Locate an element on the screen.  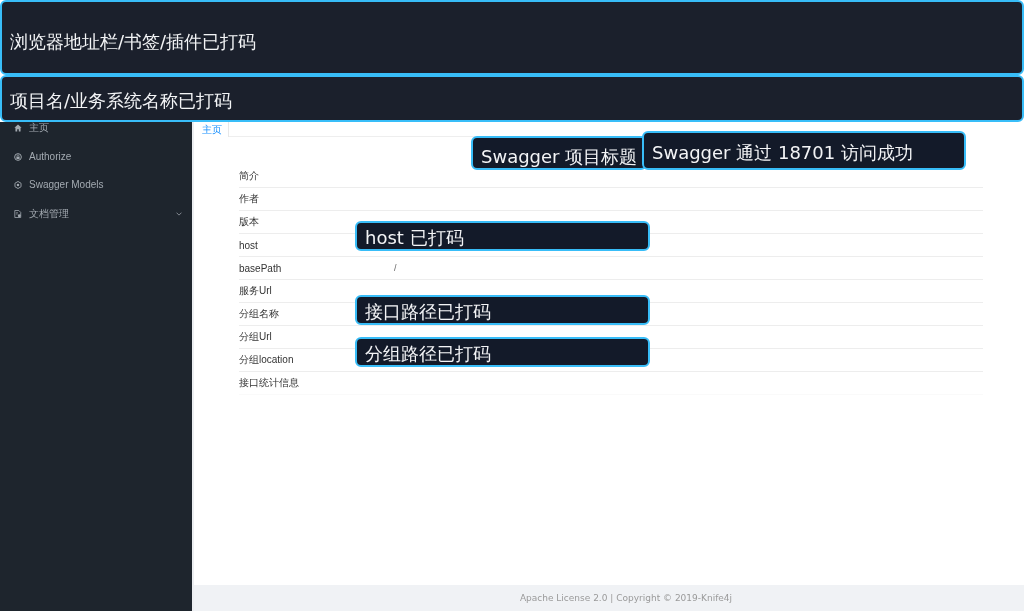
sidebar-item: Swagger Models is located at coordinates (96, 185).